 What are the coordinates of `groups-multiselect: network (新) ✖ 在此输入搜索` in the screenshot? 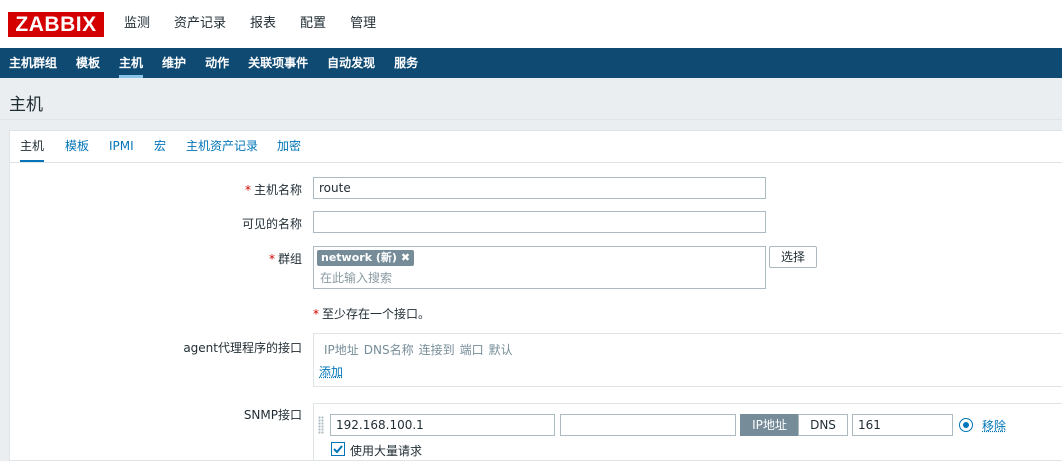 It's located at (539, 267).